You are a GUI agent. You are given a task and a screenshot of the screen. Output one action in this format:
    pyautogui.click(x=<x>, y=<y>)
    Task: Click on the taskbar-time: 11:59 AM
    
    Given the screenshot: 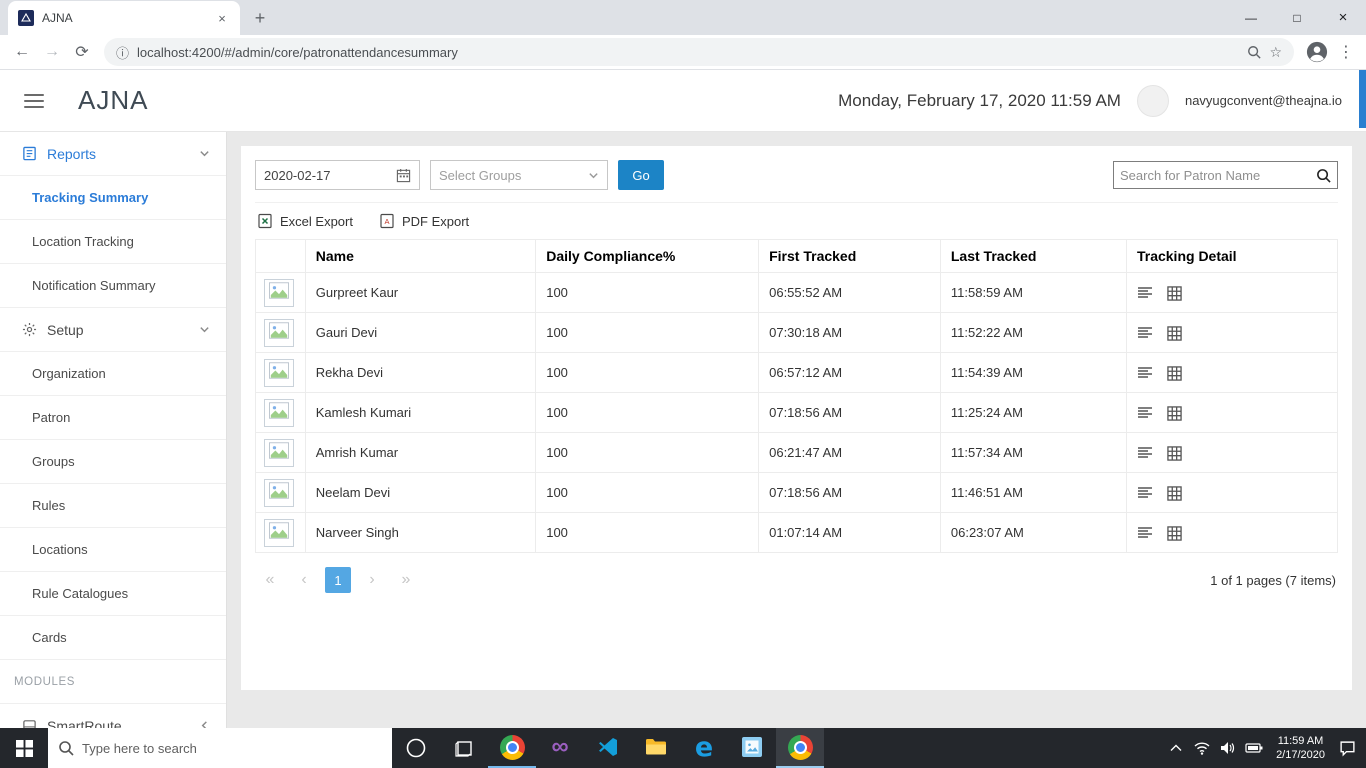 What is the action you would take?
    pyautogui.click(x=1300, y=741)
    